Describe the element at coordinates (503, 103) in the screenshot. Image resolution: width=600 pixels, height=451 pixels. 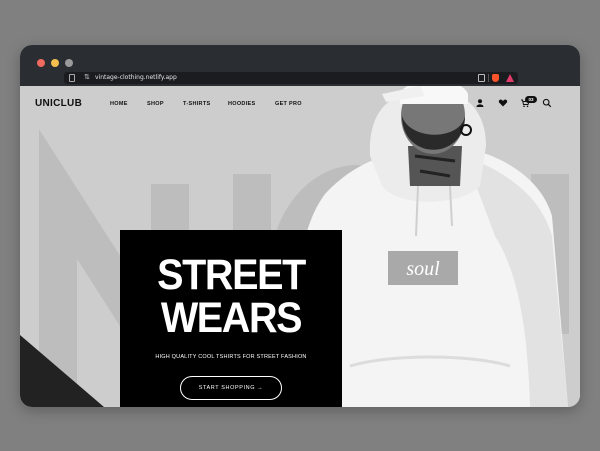
I see `heart-icon` at that location.